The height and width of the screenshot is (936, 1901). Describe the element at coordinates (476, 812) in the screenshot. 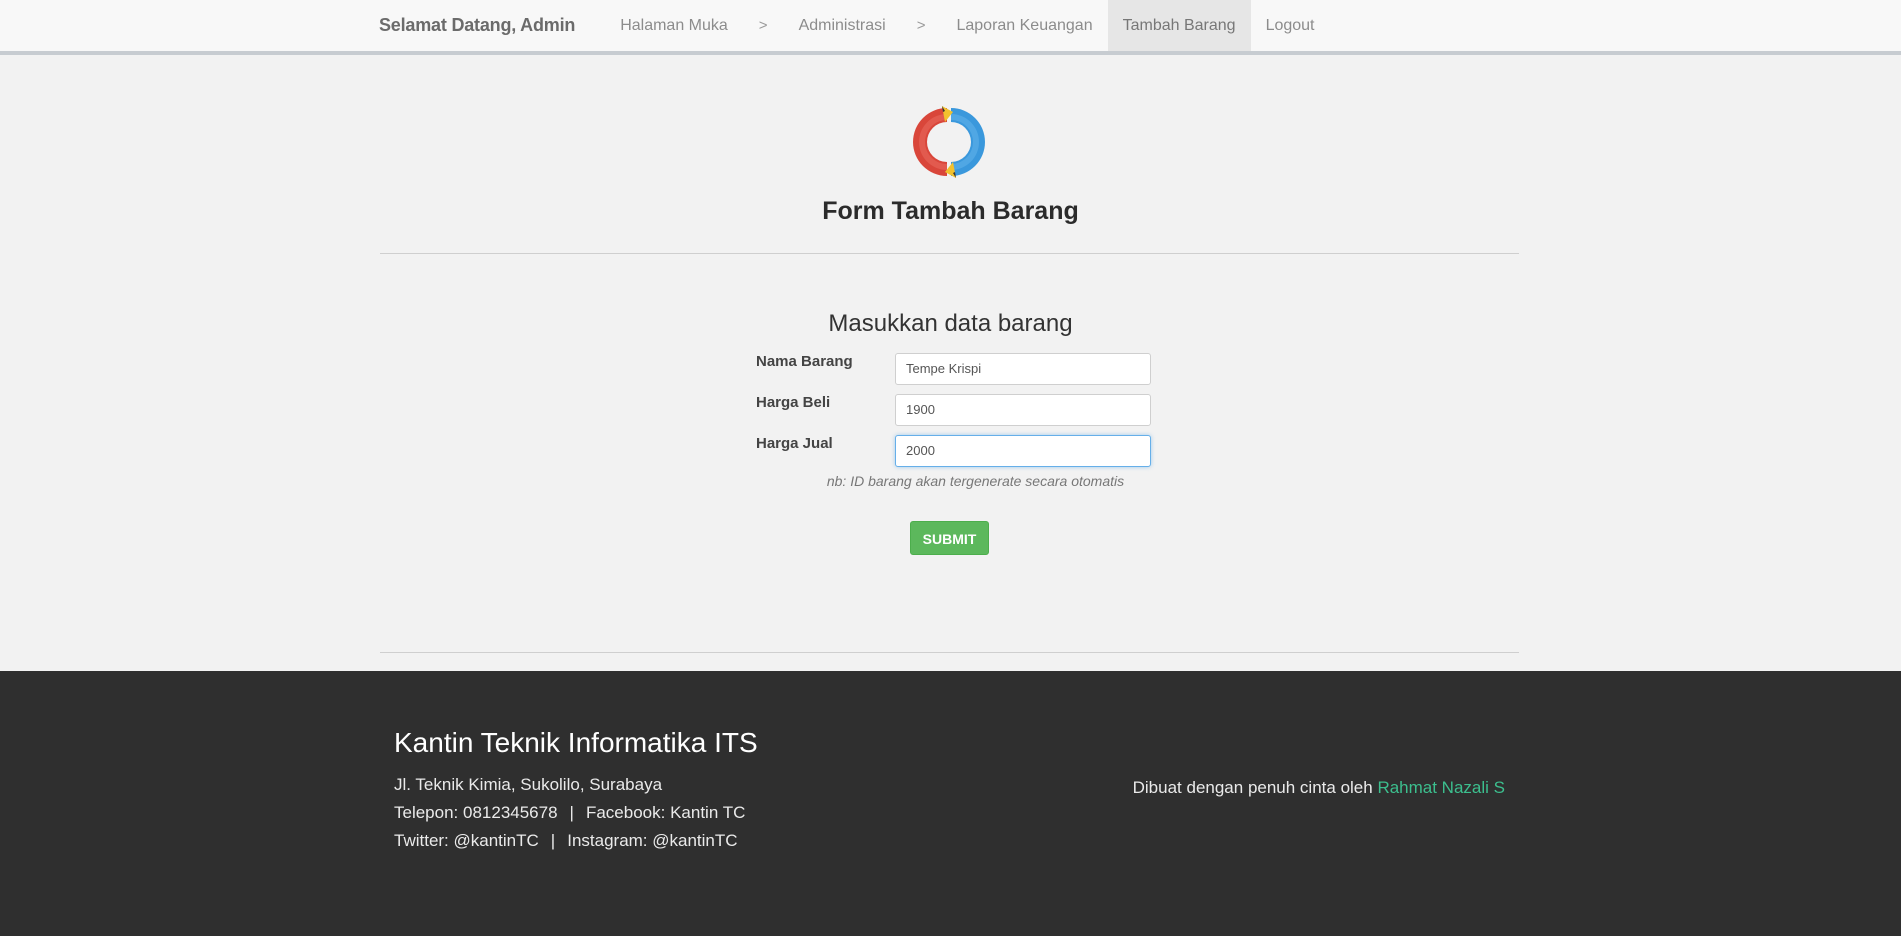

I see `footer-phone: Telepon: 0812345678` at that location.